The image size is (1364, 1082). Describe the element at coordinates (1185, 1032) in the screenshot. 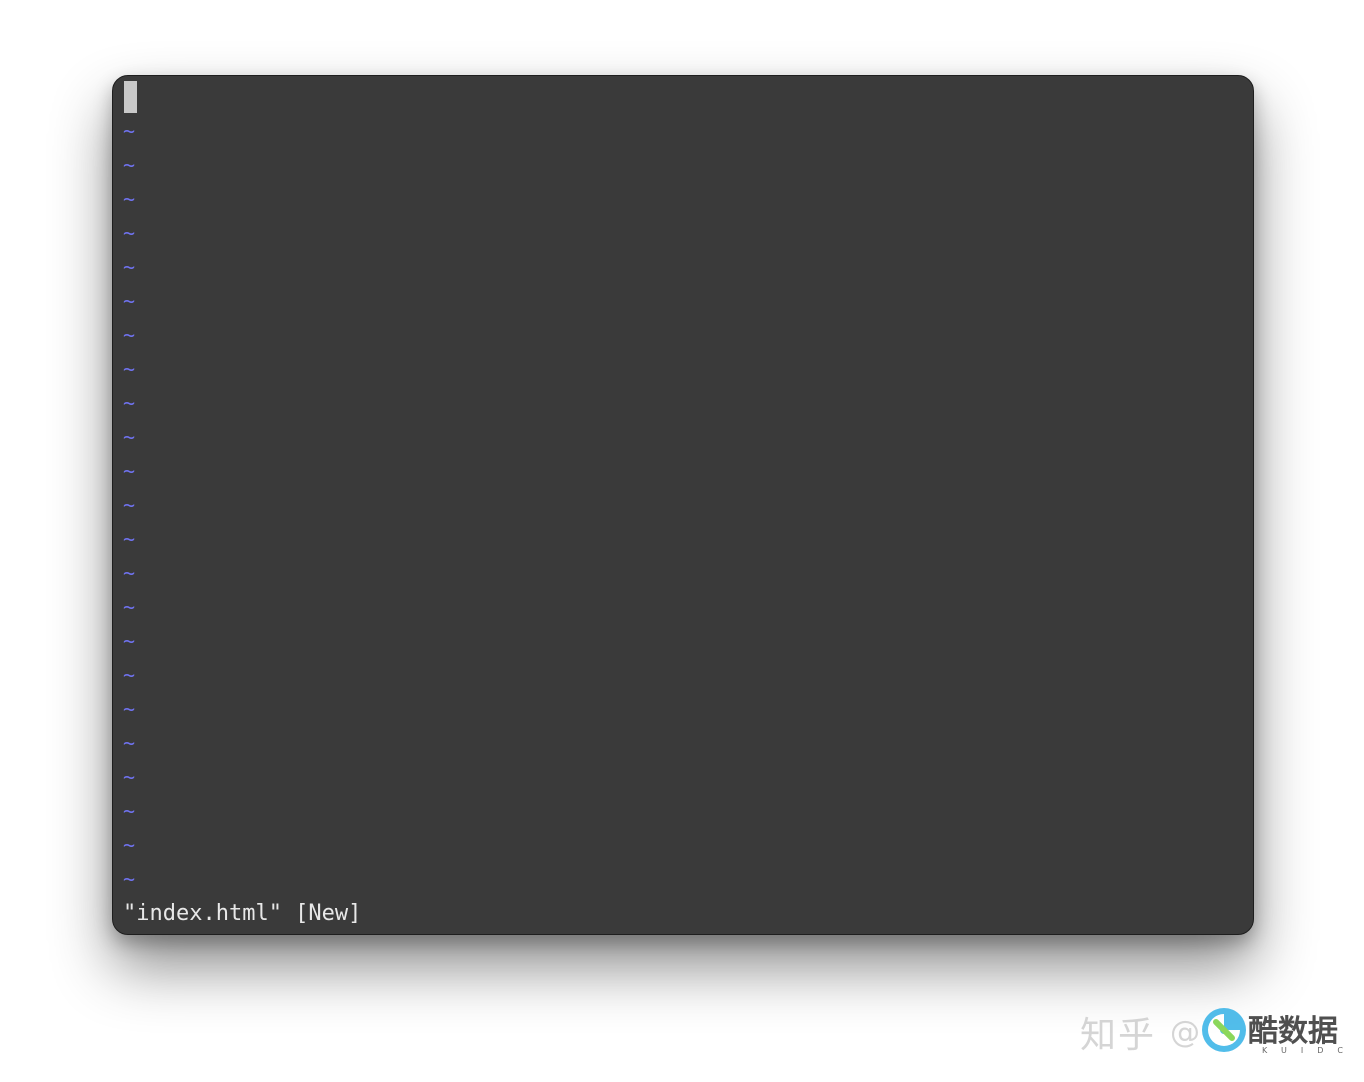

I see `at-symbol: @` at that location.